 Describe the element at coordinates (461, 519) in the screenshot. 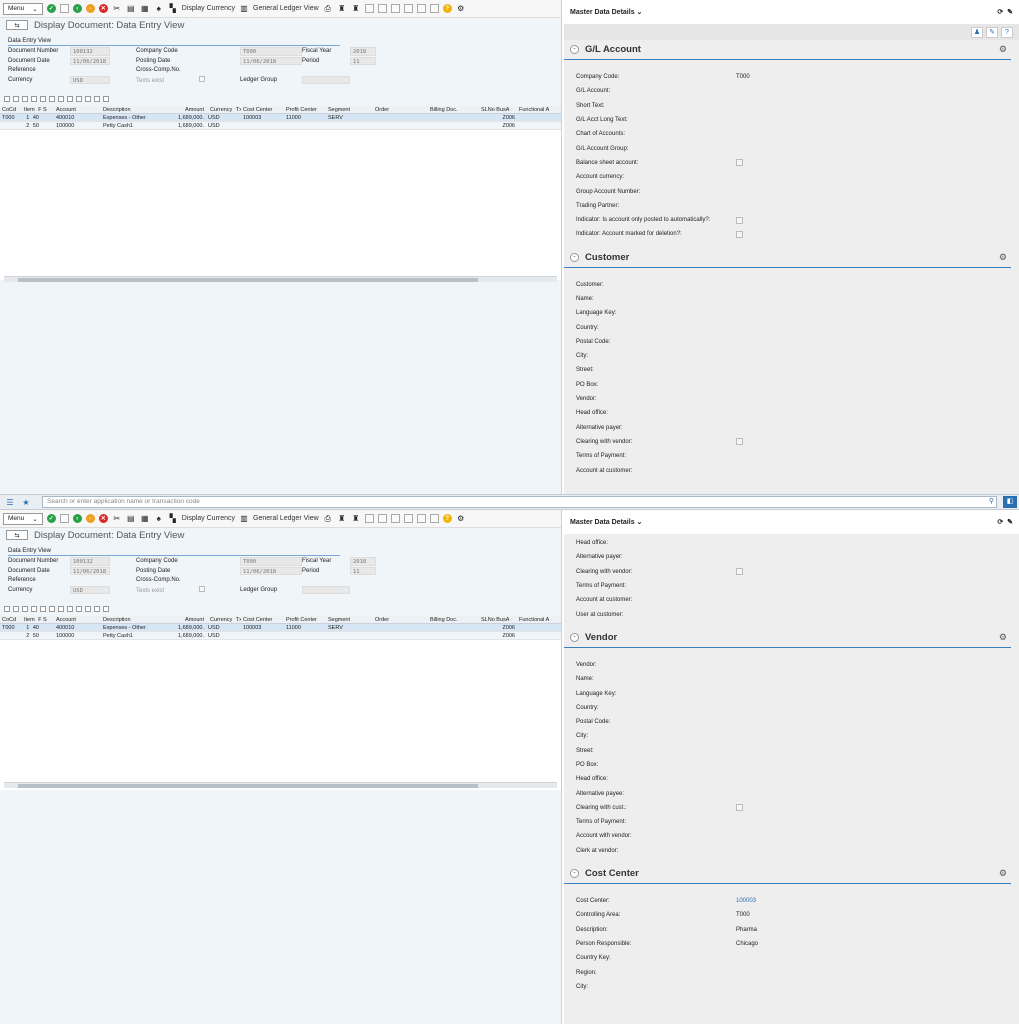

I see `settings-icon: ⚙` at that location.